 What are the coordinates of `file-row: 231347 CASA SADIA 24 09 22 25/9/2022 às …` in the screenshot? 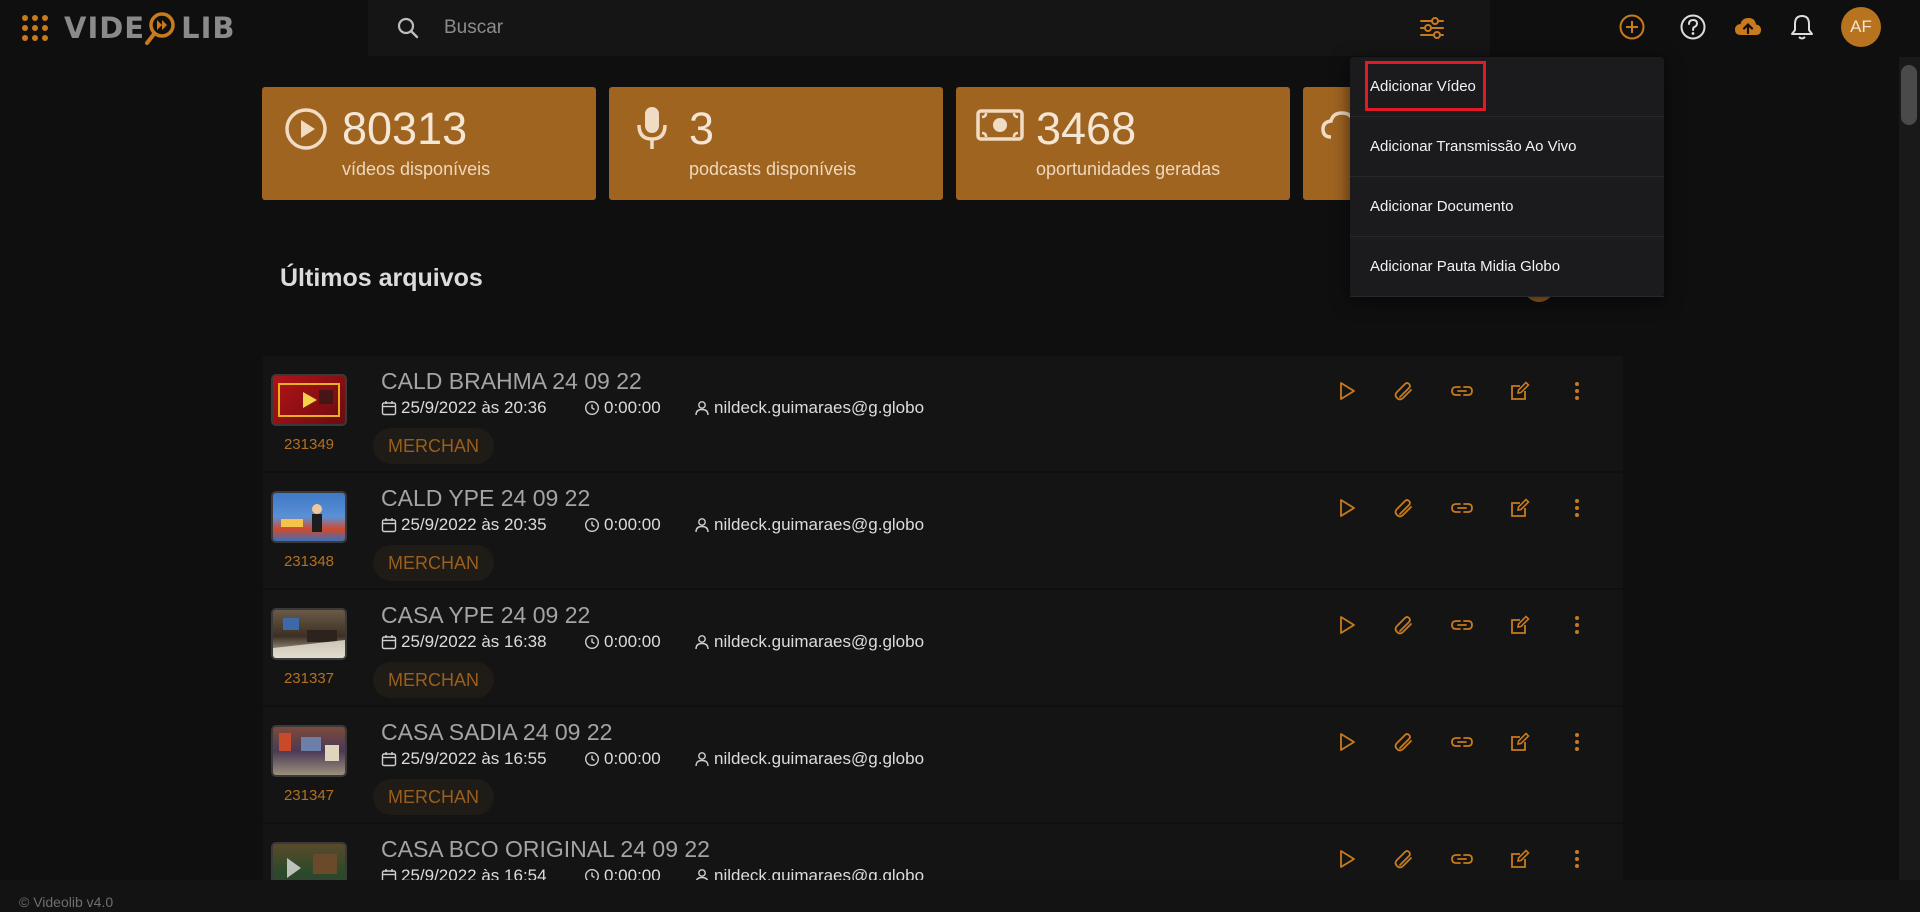 It's located at (943, 764).